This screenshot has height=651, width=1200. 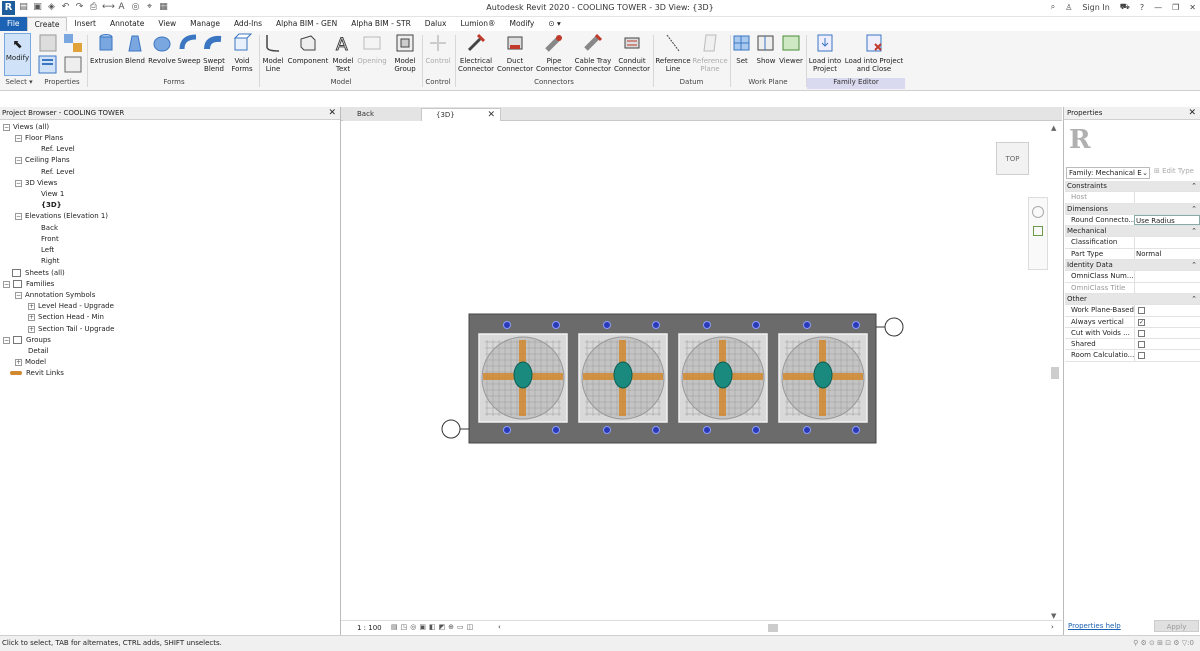 I want to click on tree-item-left: Left, so click(x=47, y=250).